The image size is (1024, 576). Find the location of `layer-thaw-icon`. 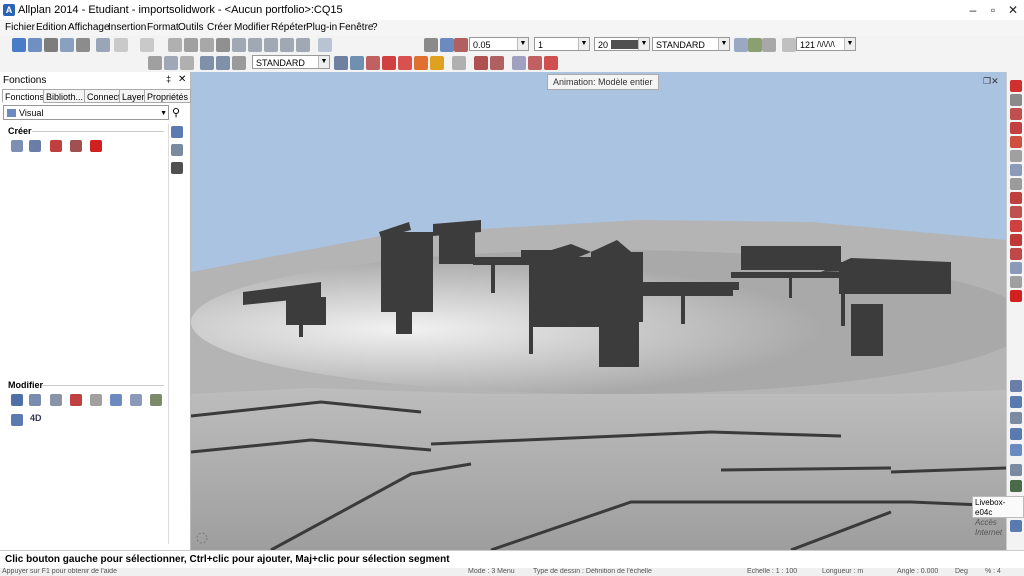

layer-thaw-icon is located at coordinates (437, 63).